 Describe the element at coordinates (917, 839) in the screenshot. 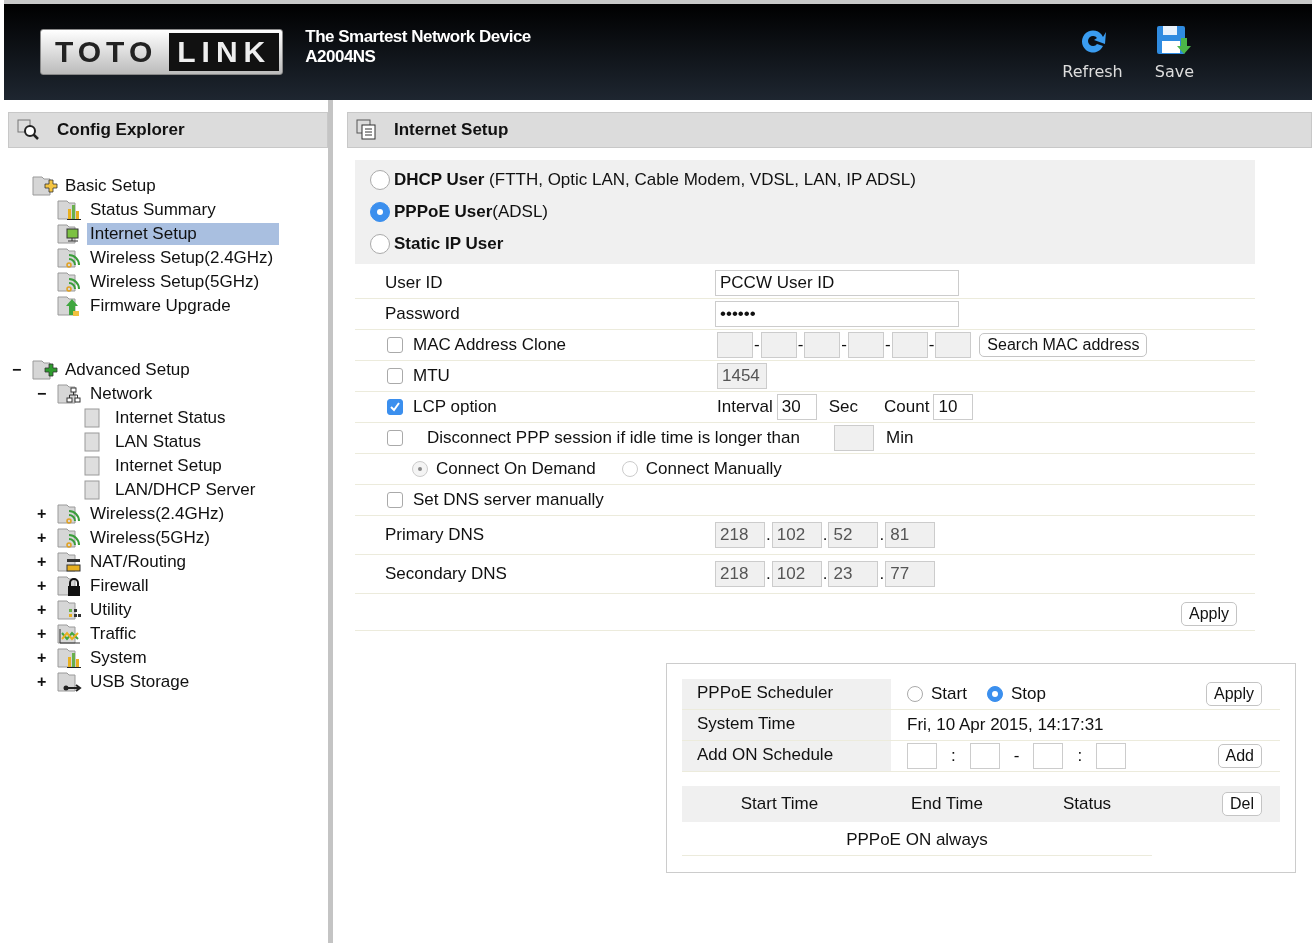

I see `table-cell: PPPoE ON always` at that location.